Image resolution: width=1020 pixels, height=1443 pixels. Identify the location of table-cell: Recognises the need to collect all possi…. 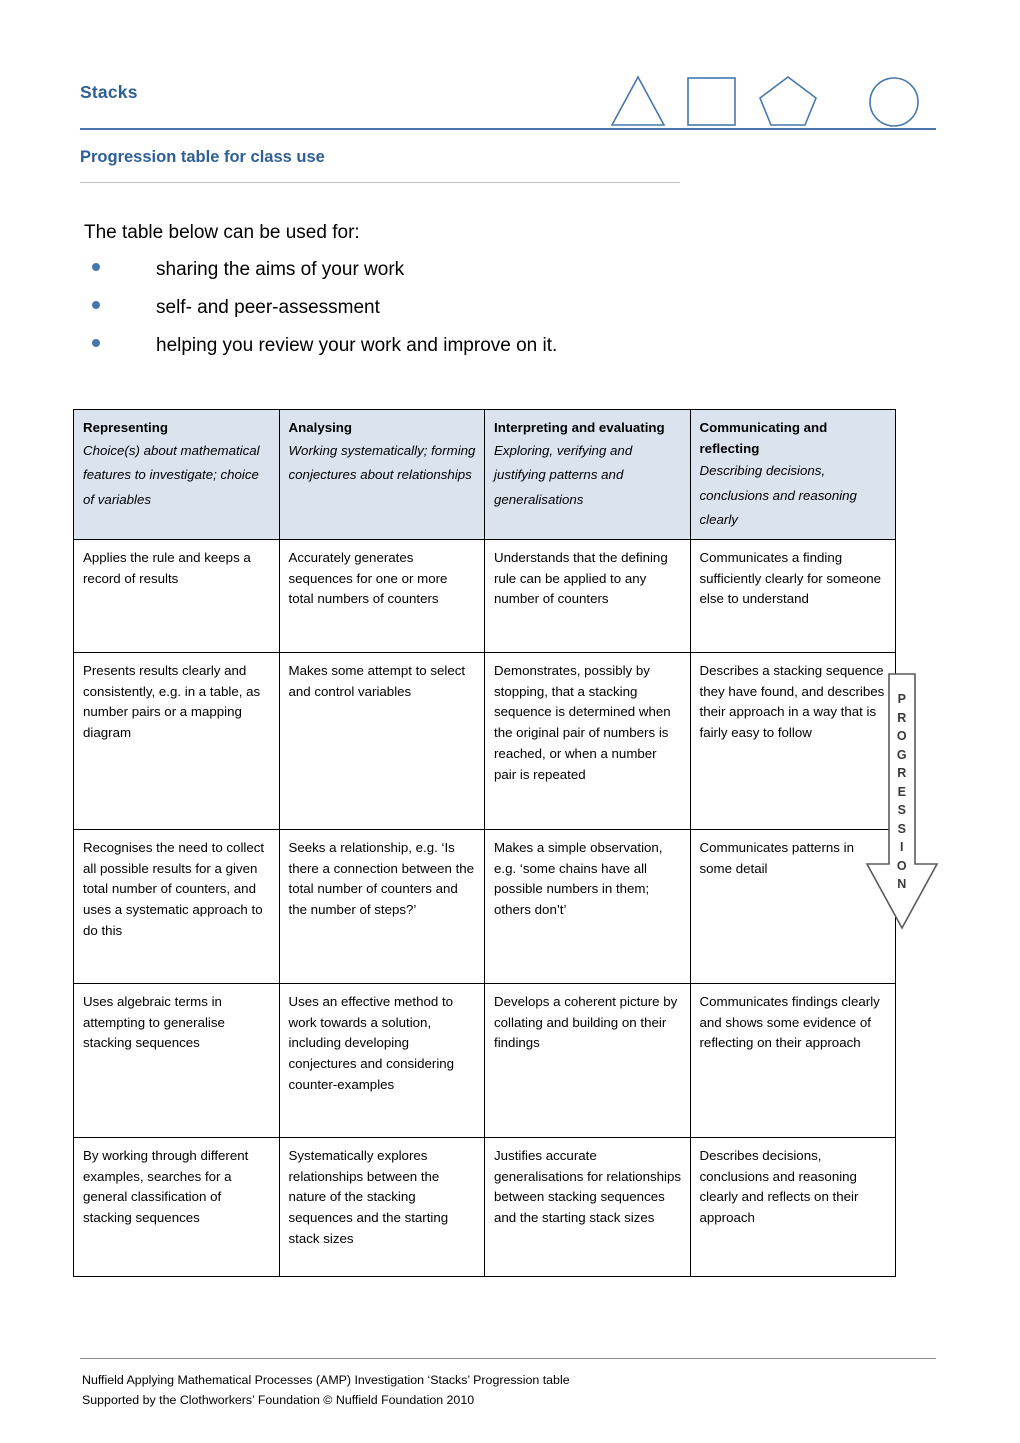
(176, 906).